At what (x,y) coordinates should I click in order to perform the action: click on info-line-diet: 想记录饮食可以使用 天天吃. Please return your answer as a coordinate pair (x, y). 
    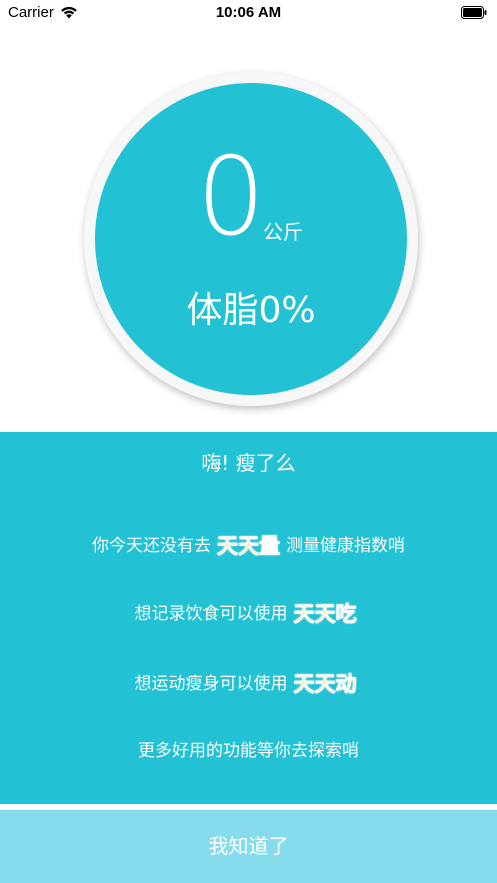
    Looking at the image, I should click on (248, 614).